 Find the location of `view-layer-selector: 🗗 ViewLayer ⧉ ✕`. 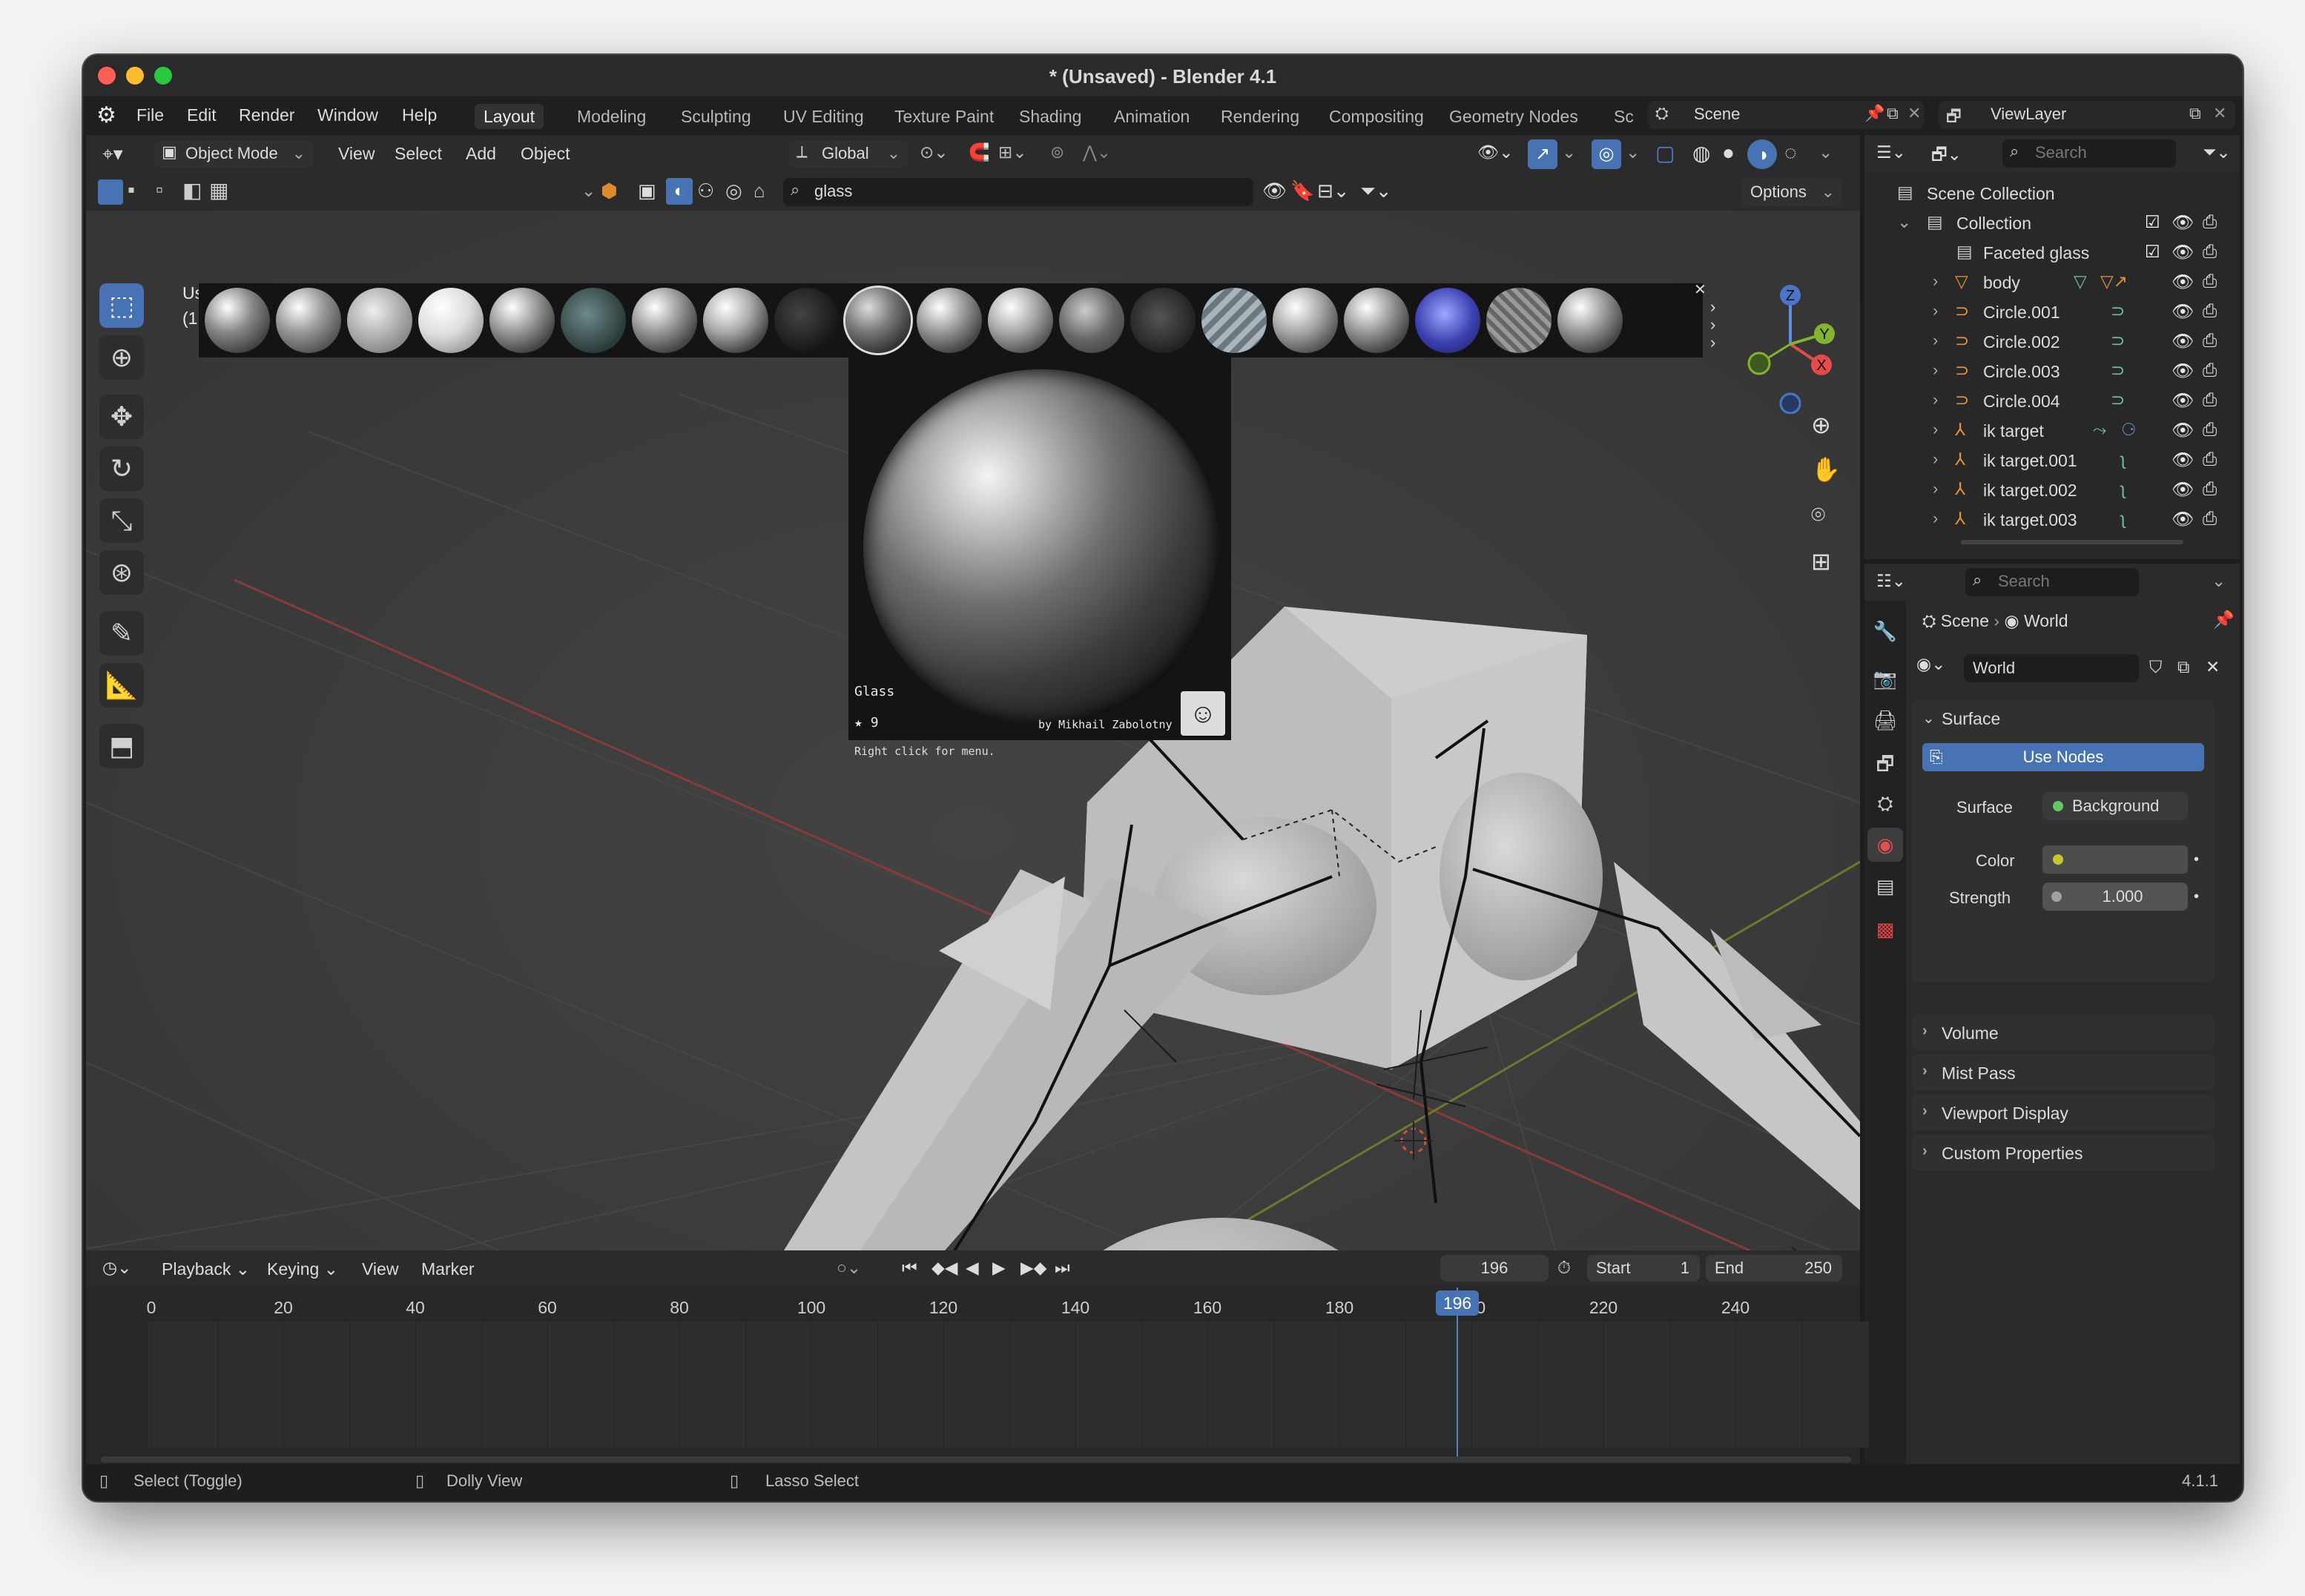

view-layer-selector: 🗗 ViewLayer ⧉ ✕ is located at coordinates (2087, 115).